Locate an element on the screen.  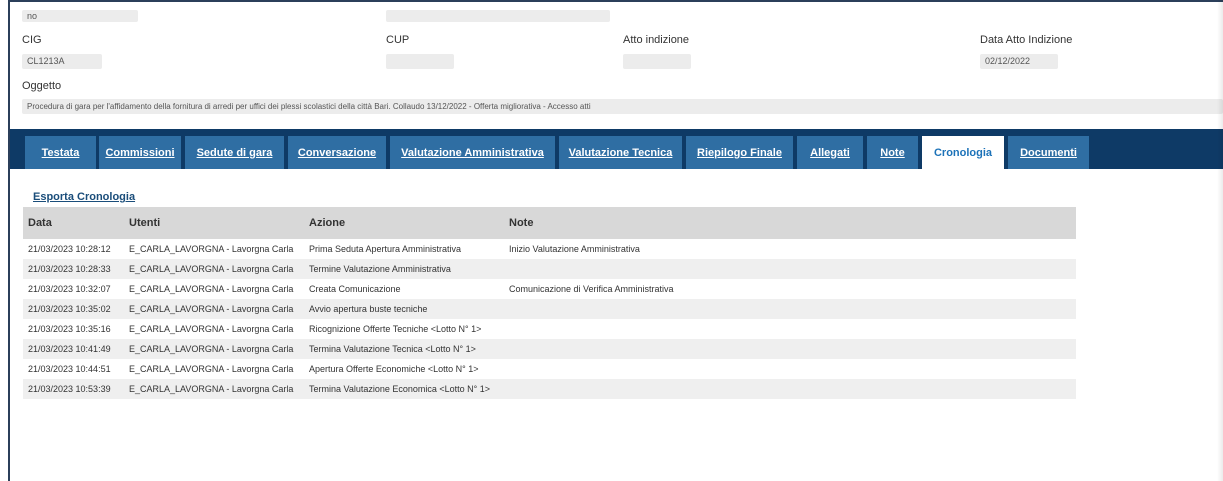
table-header-row: Data Utenti Azione Note is located at coordinates (549, 223).